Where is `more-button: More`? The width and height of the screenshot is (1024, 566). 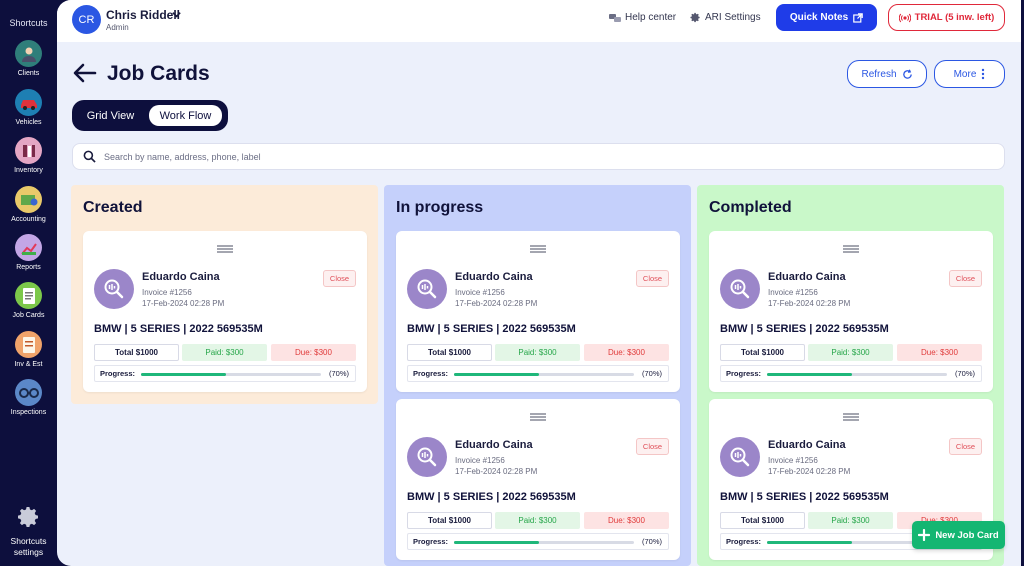 more-button: More is located at coordinates (969, 74).